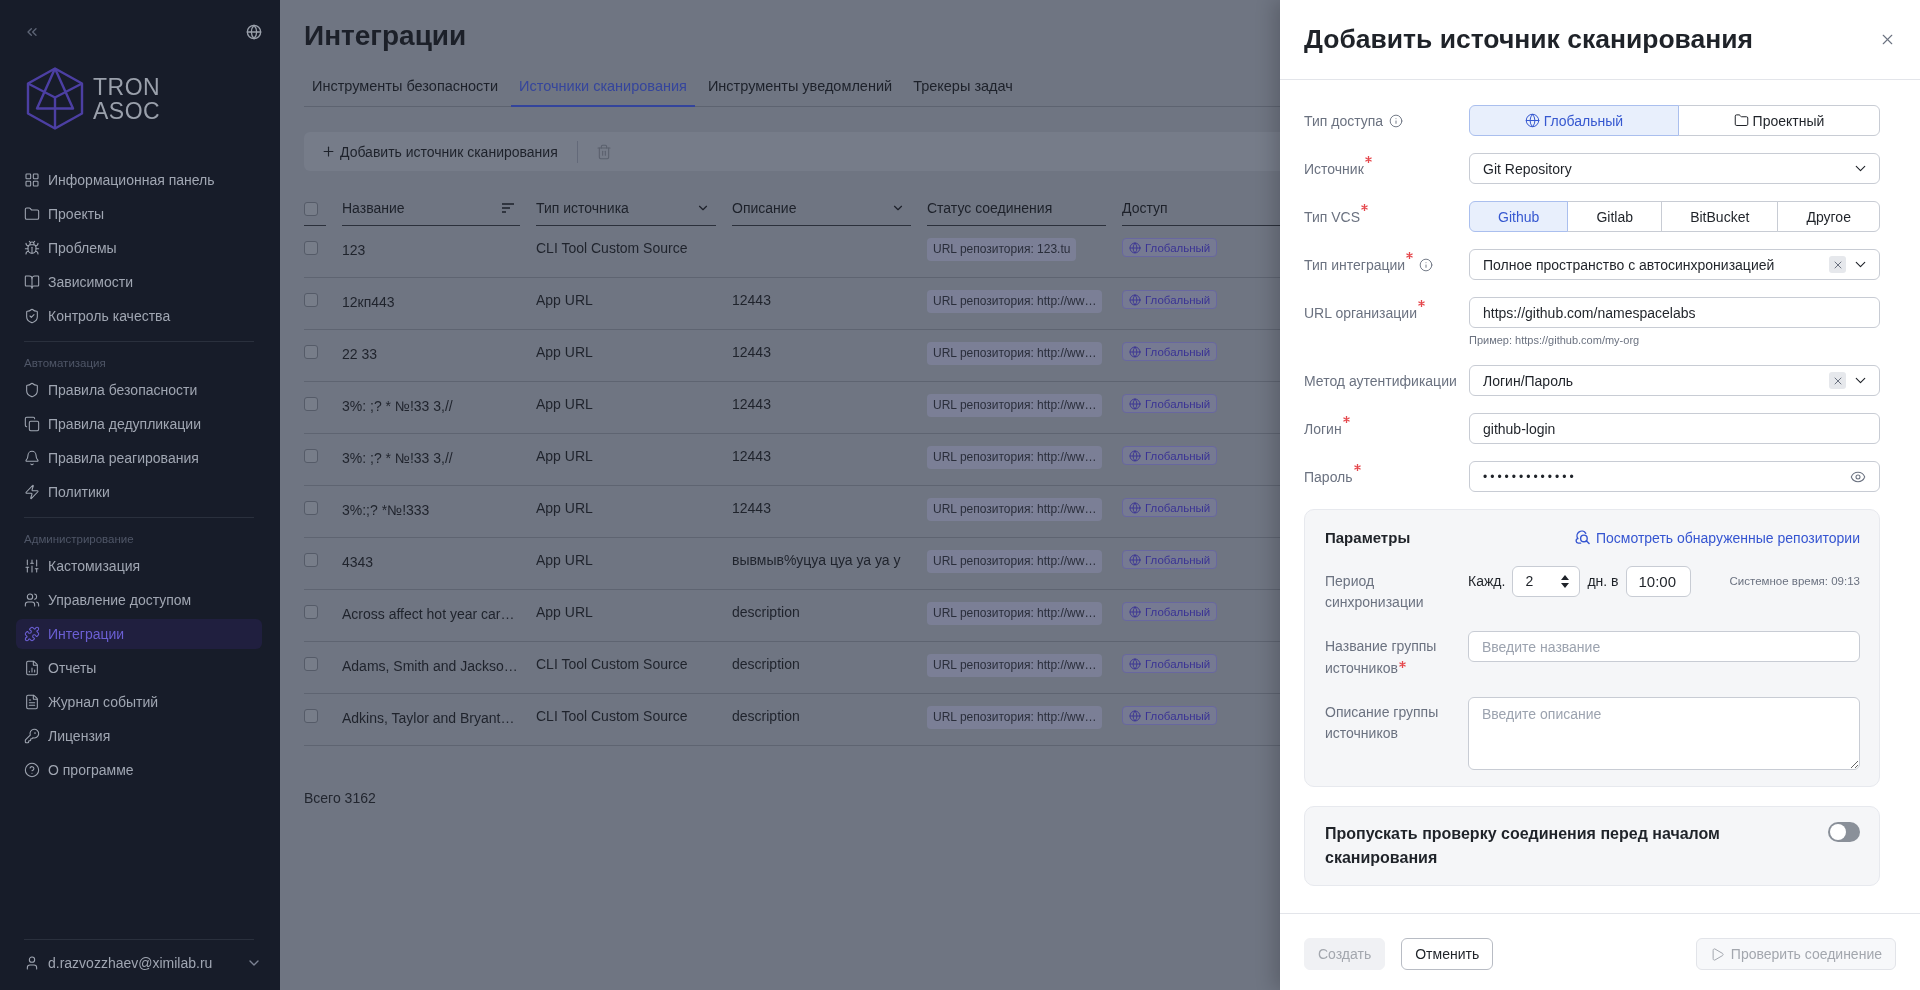  I want to click on sidebar-item: Правила реагирования, so click(139, 458).